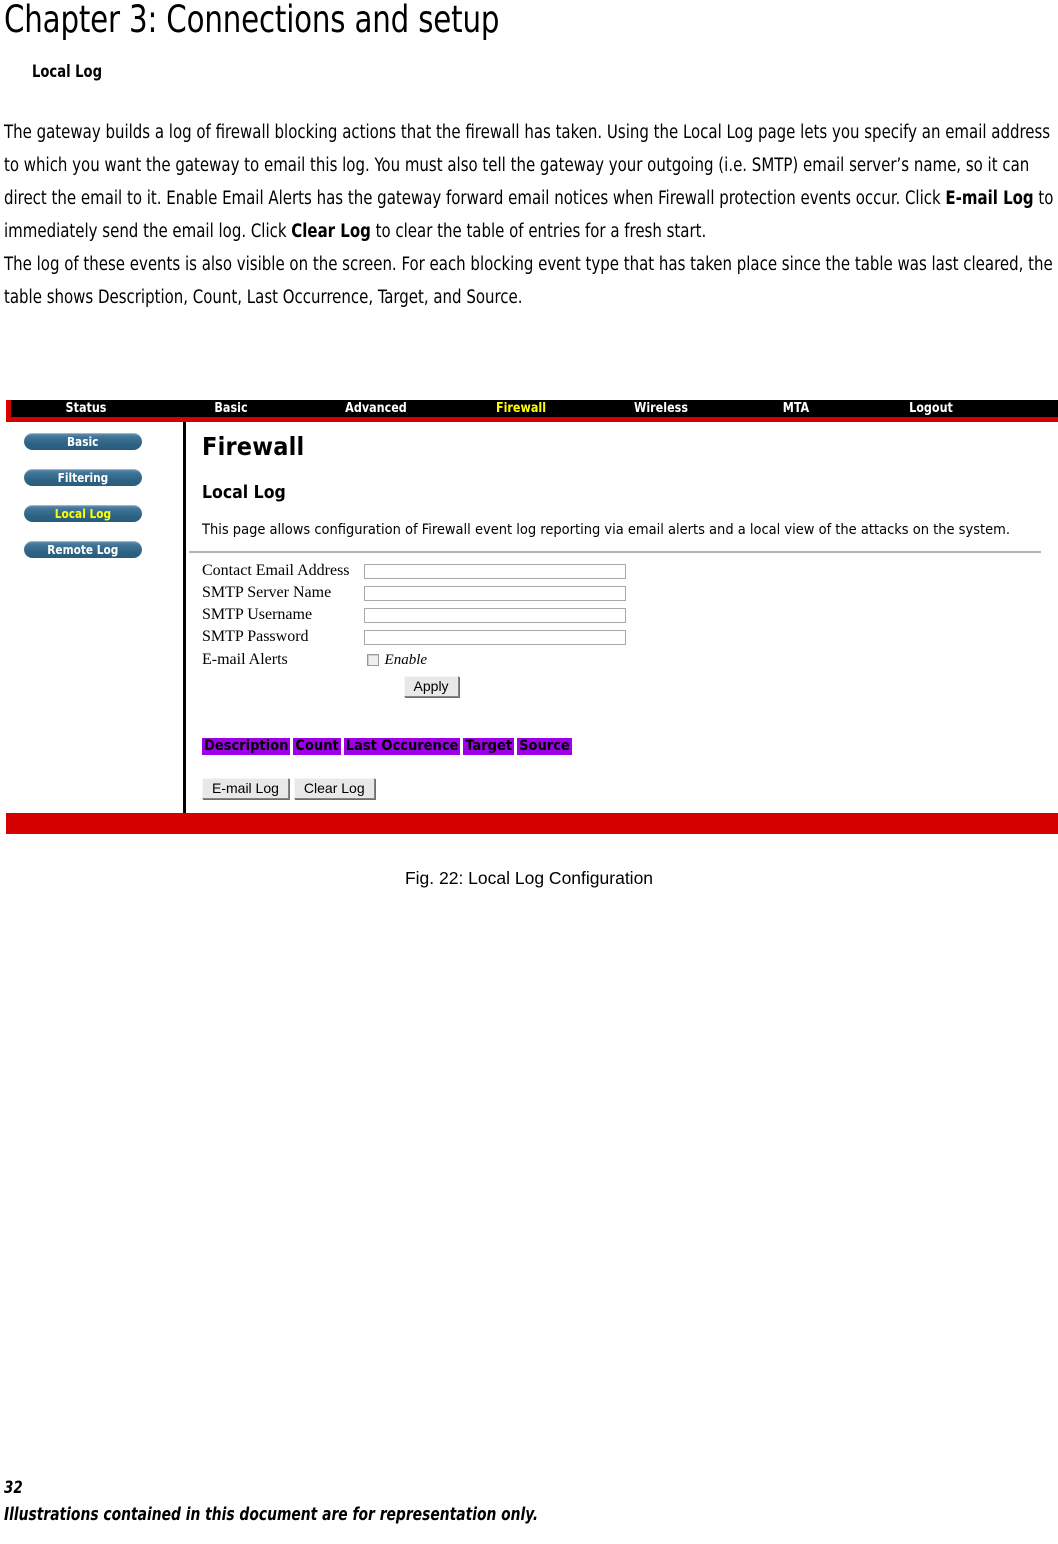 The width and height of the screenshot is (1058, 1544). I want to click on email-alerts-label: E-mail Alerts, so click(245, 659).